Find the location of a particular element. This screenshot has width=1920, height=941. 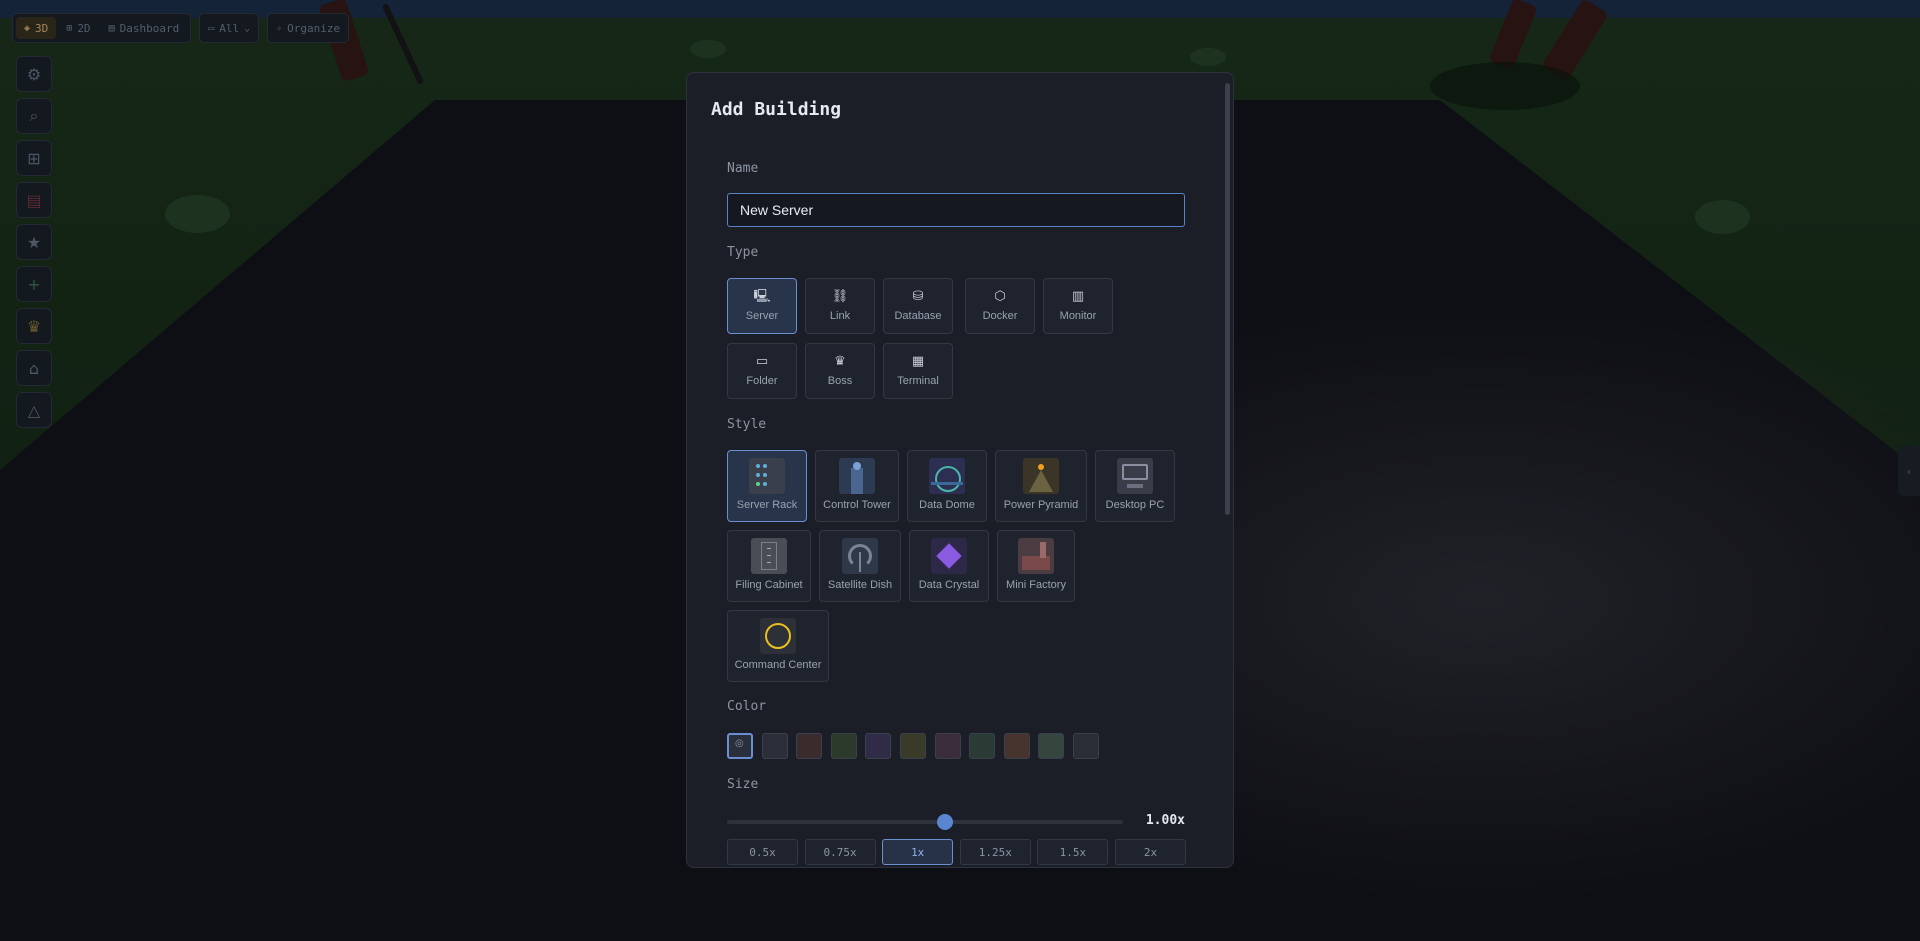

organize-button: ✧ Organize is located at coordinates (308, 28).